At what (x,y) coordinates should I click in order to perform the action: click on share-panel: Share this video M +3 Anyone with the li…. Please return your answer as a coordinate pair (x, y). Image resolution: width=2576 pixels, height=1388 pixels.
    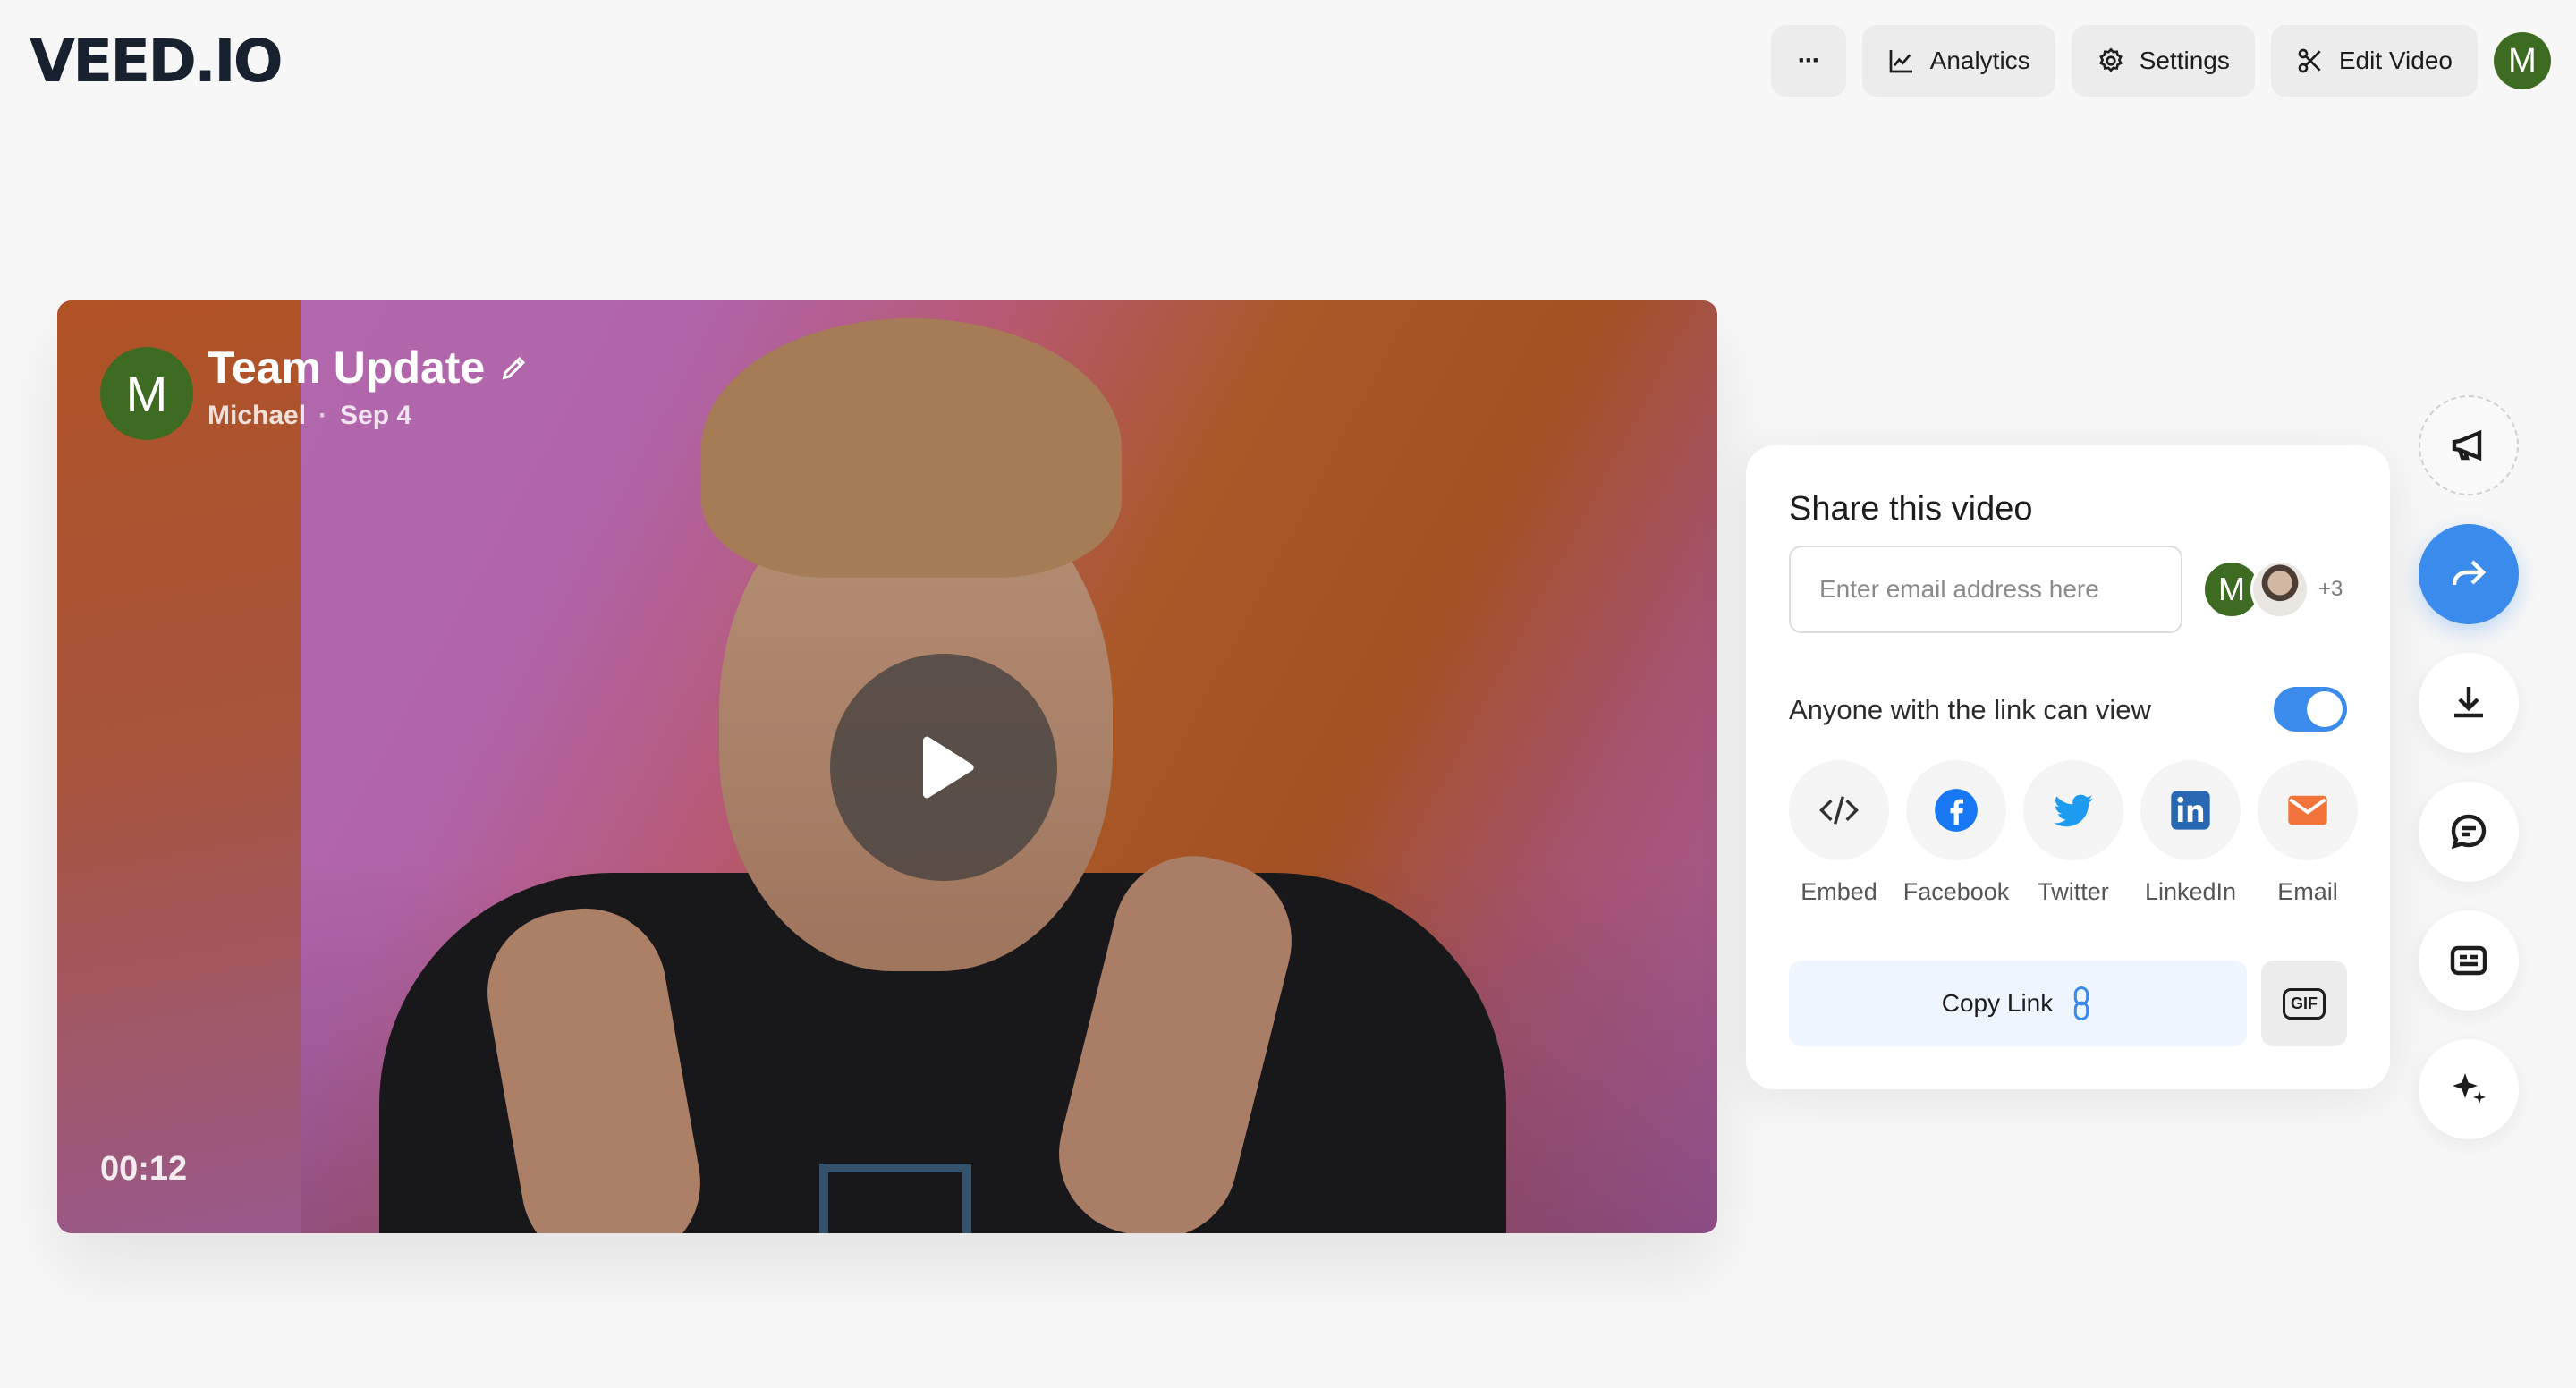
    Looking at the image, I should click on (2068, 767).